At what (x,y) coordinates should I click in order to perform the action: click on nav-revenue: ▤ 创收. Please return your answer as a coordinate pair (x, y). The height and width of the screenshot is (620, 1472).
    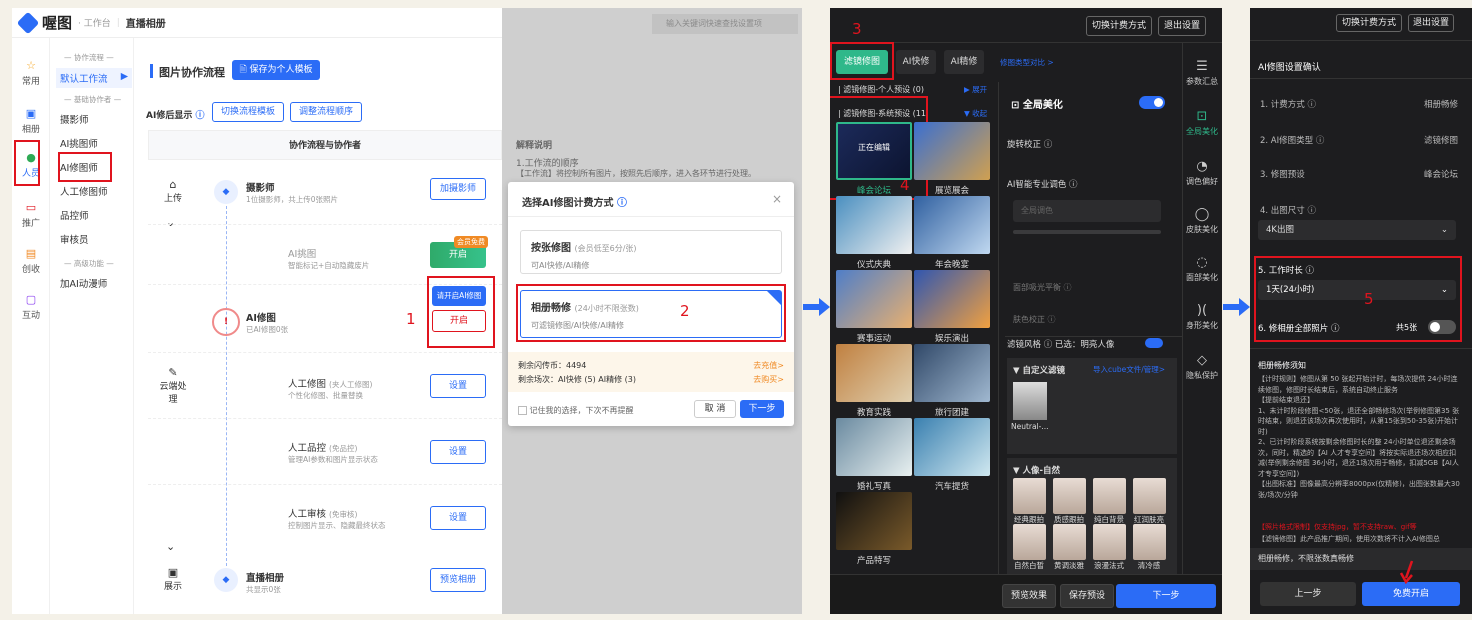
    Looking at the image, I should click on (31, 262).